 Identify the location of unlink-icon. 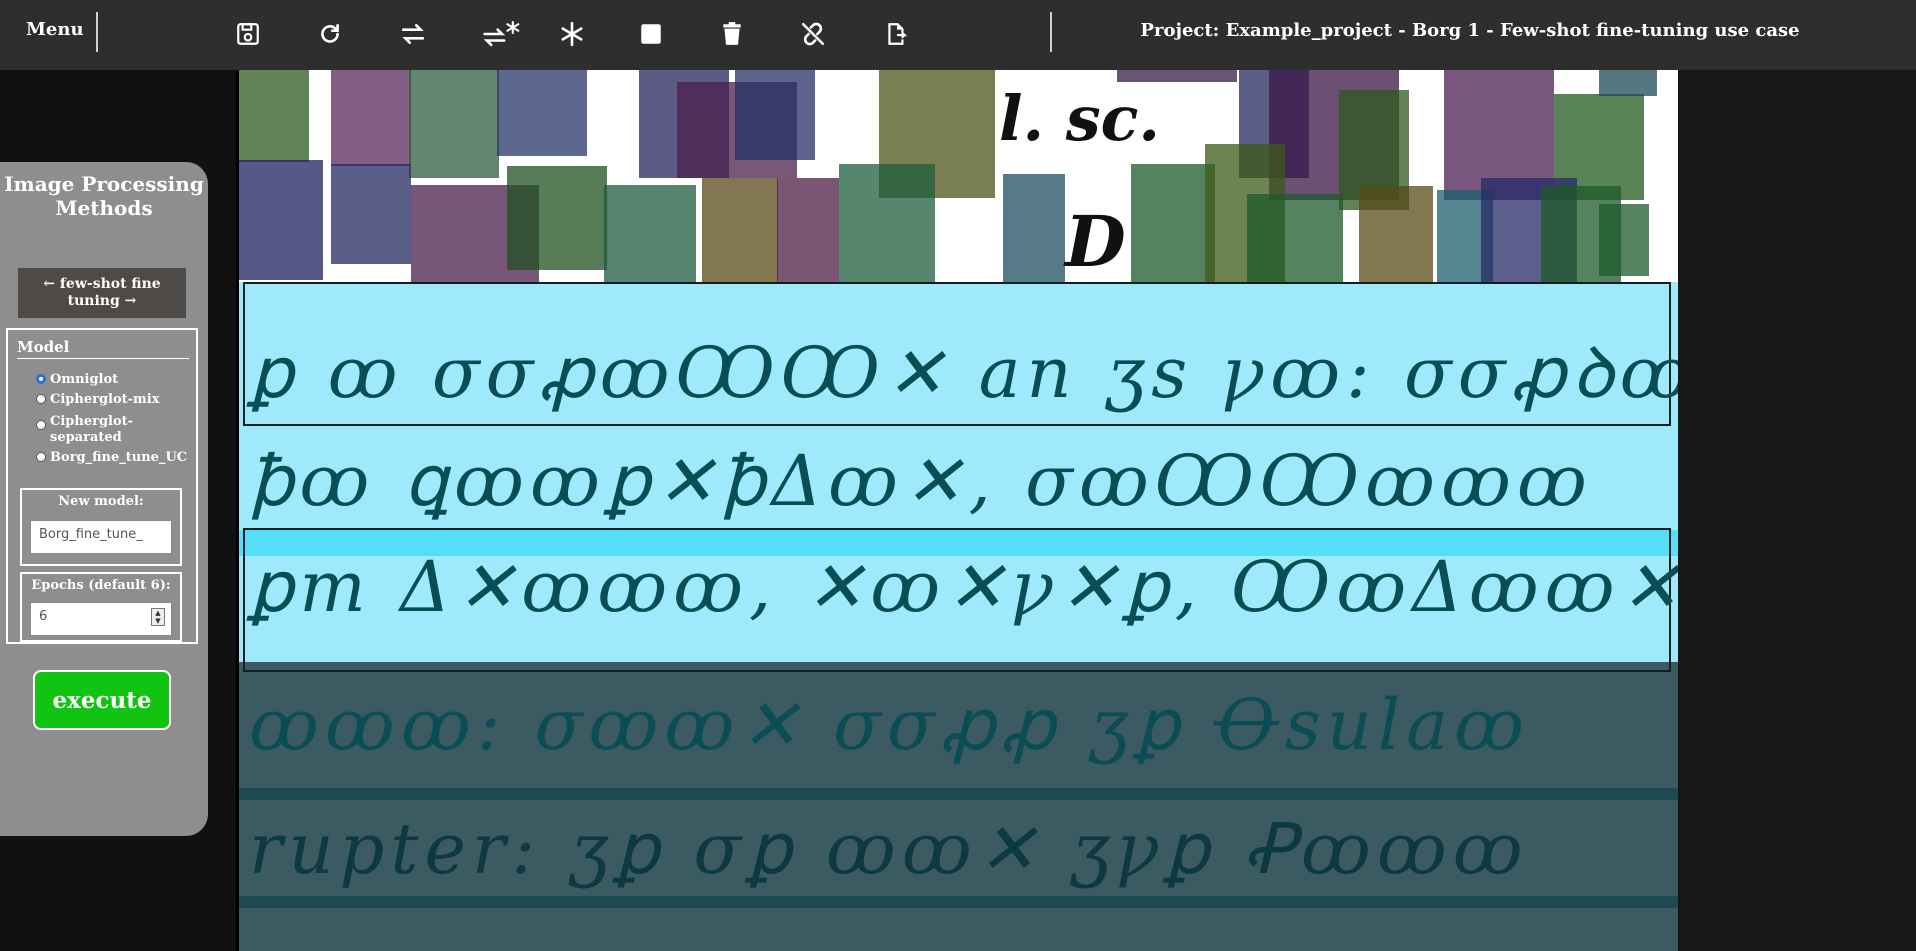
(813, 34).